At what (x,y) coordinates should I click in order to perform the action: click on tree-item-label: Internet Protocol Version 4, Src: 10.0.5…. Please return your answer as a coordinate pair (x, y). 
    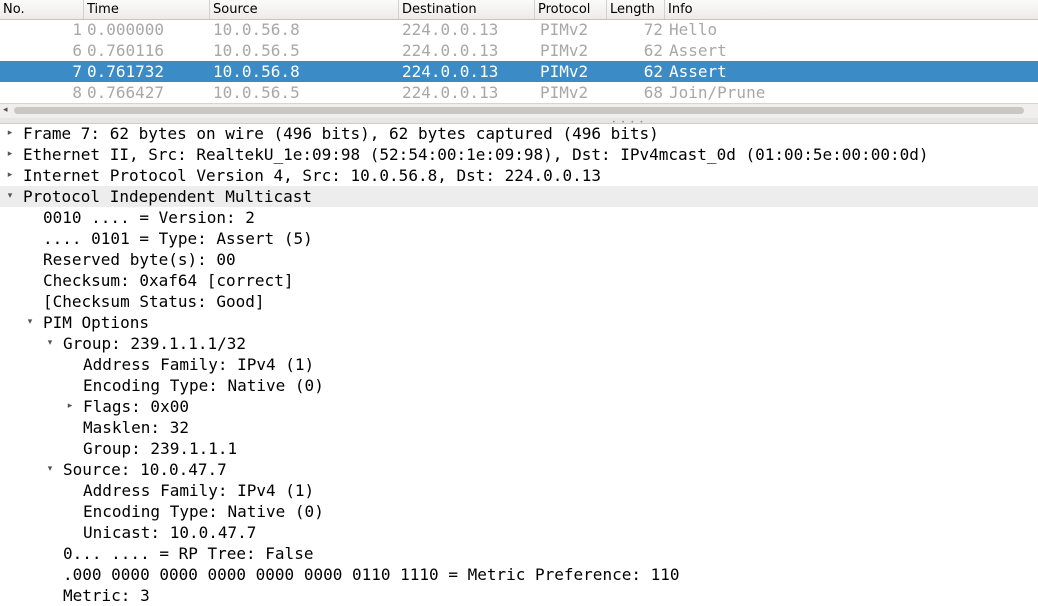
    Looking at the image, I should click on (312, 175).